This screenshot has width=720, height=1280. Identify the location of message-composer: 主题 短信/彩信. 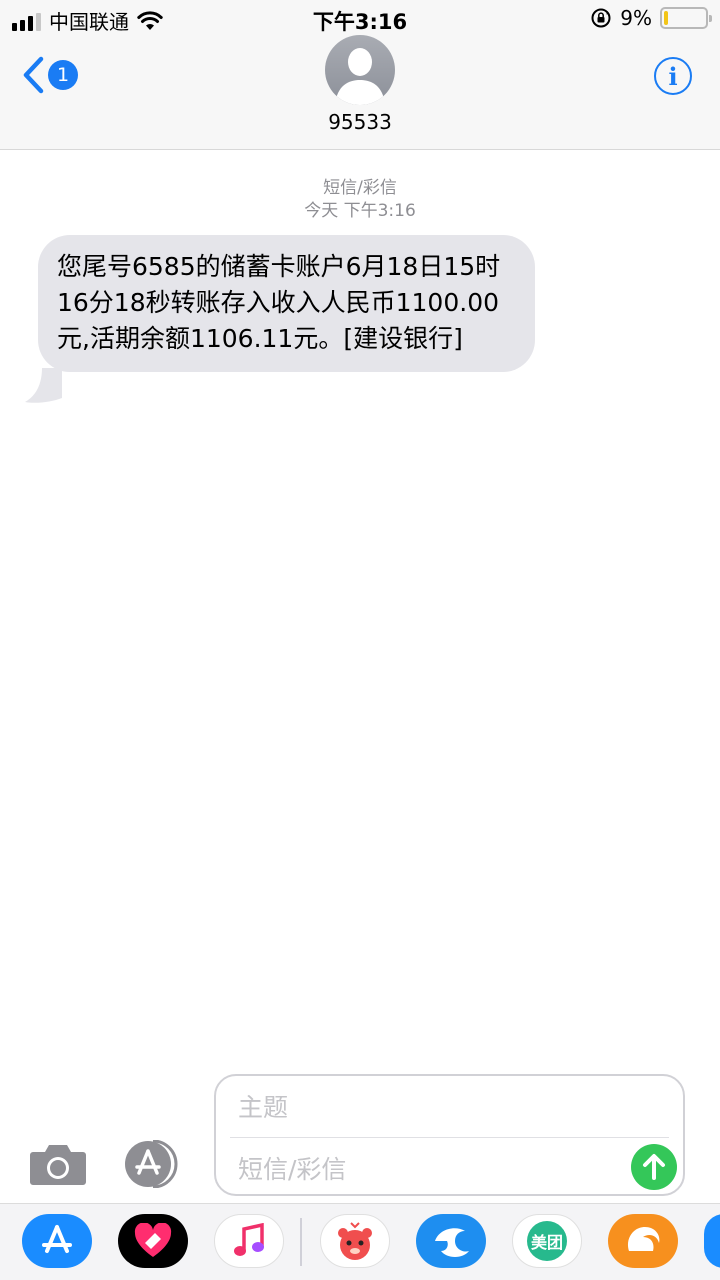
(449, 1135).